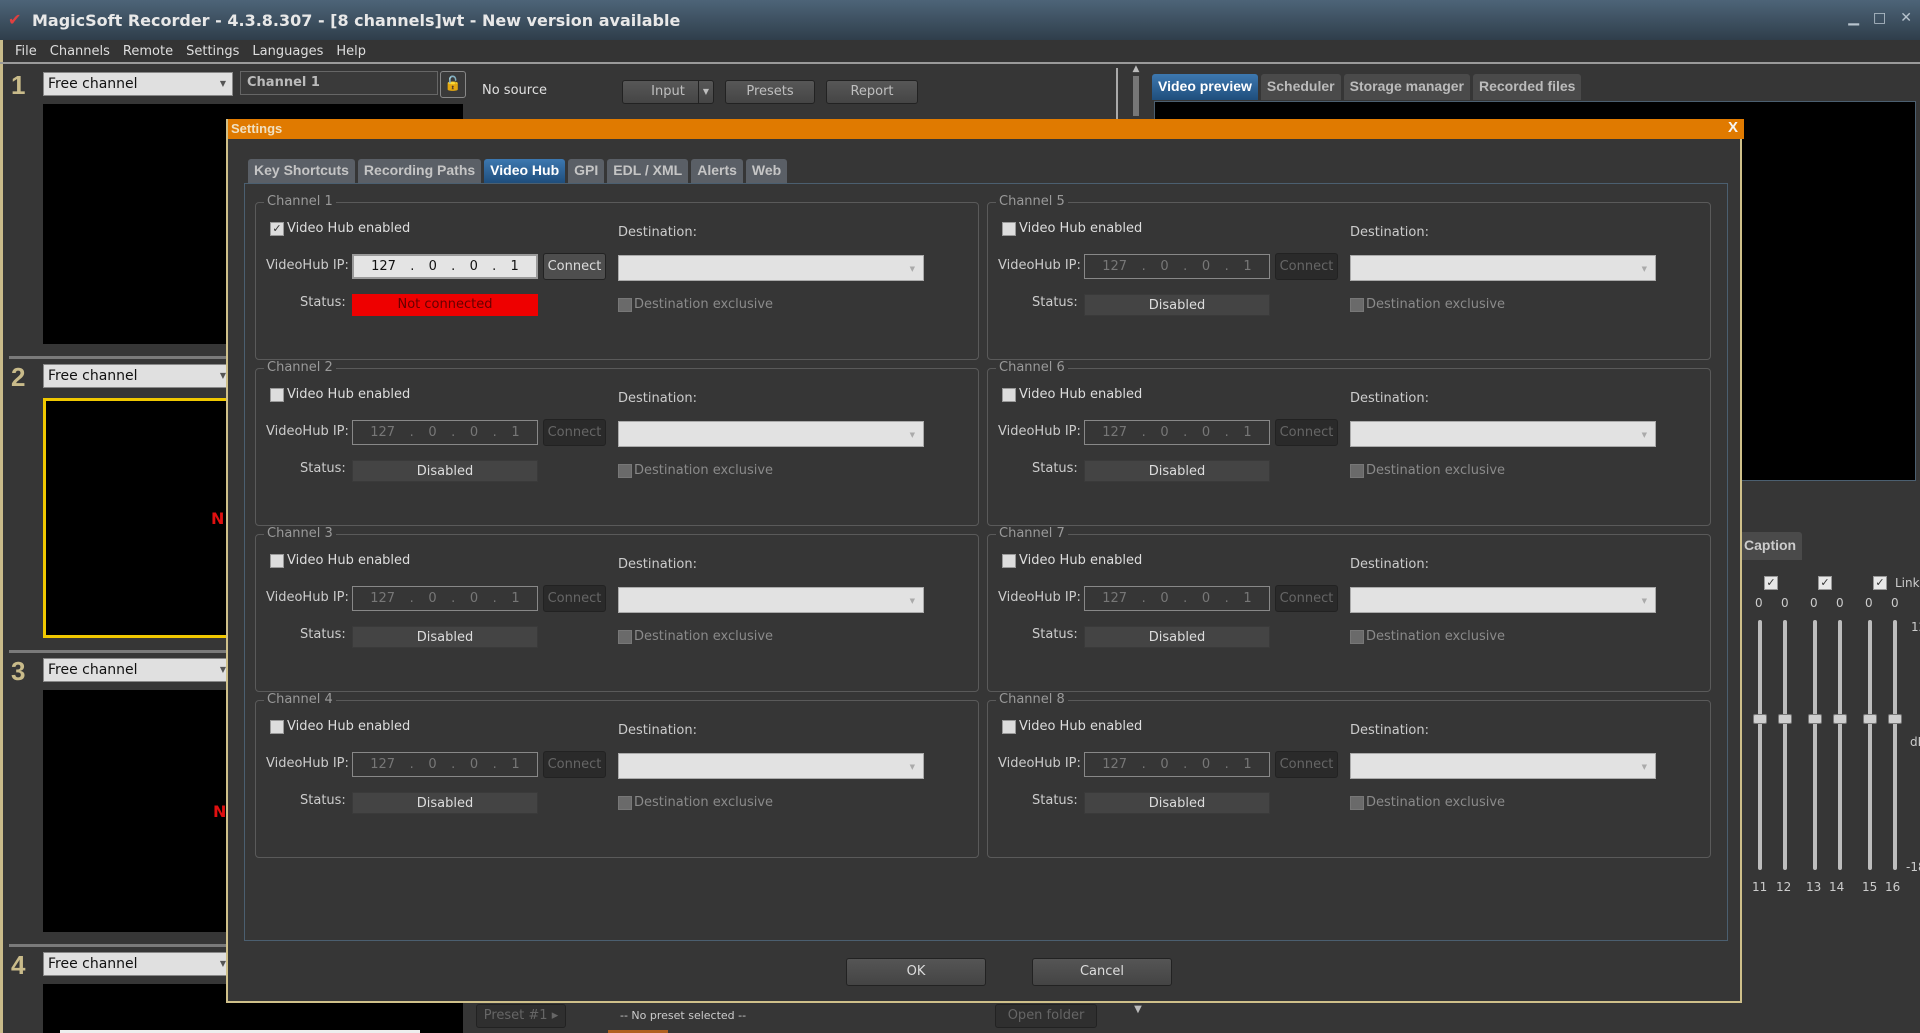 The width and height of the screenshot is (1920, 1033). Describe the element at coordinates (1906, 18) in the screenshot. I see `close-icon: ✕` at that location.